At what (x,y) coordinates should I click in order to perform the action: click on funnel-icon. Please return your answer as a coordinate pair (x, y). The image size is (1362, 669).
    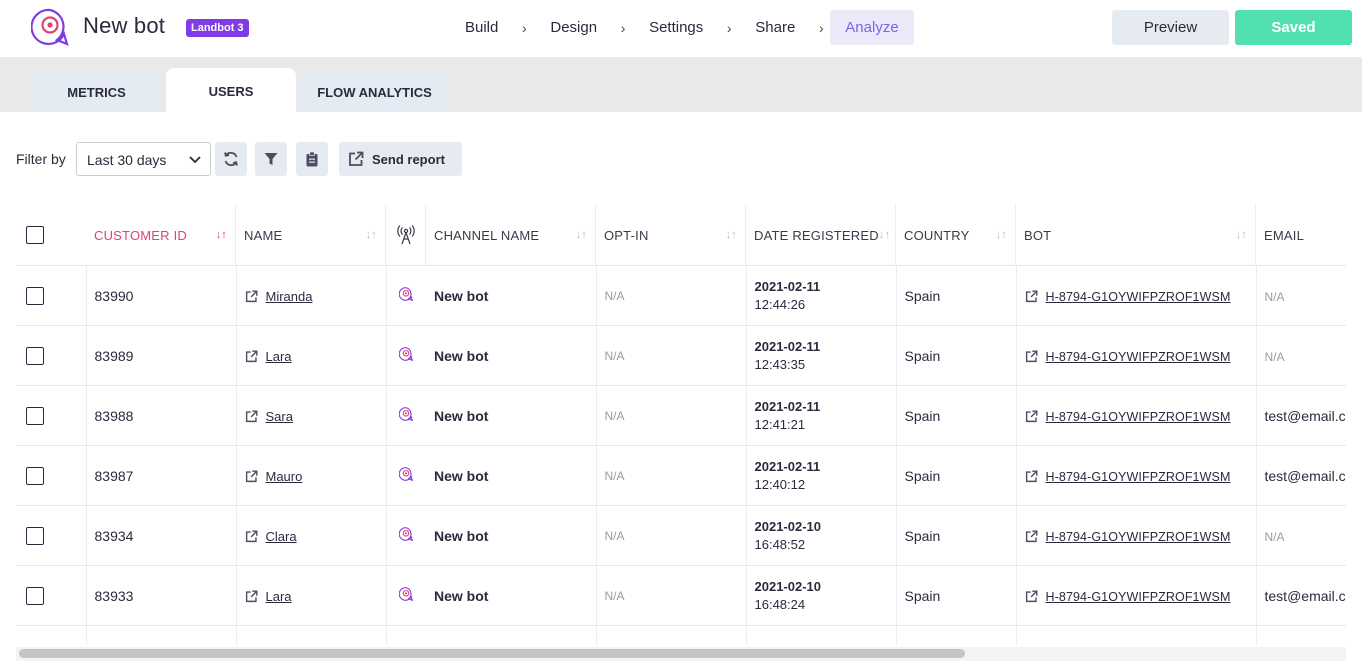
    Looking at the image, I should click on (271, 159).